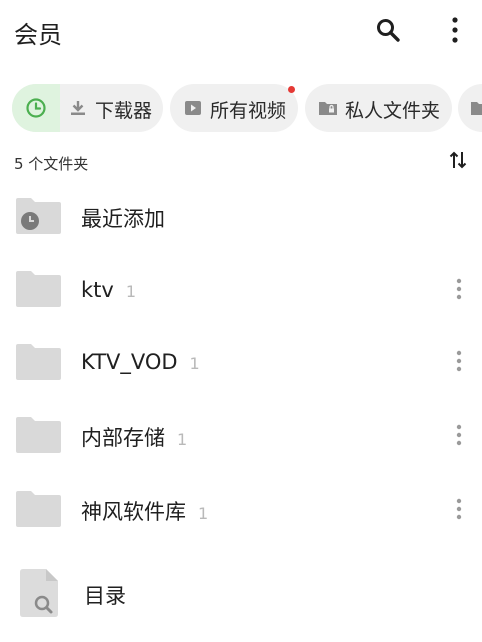 The image size is (482, 642). Describe the element at coordinates (123, 438) in the screenshot. I see `folder-name-label: 内部存储` at that location.